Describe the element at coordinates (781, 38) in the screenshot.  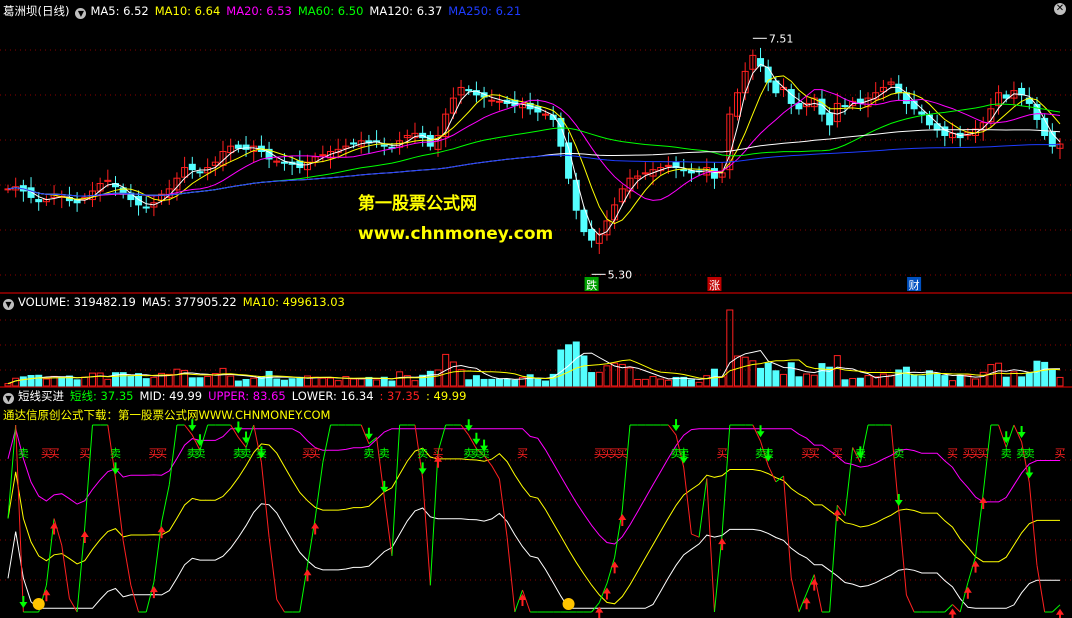
I see `high-label: 7.51` at that location.